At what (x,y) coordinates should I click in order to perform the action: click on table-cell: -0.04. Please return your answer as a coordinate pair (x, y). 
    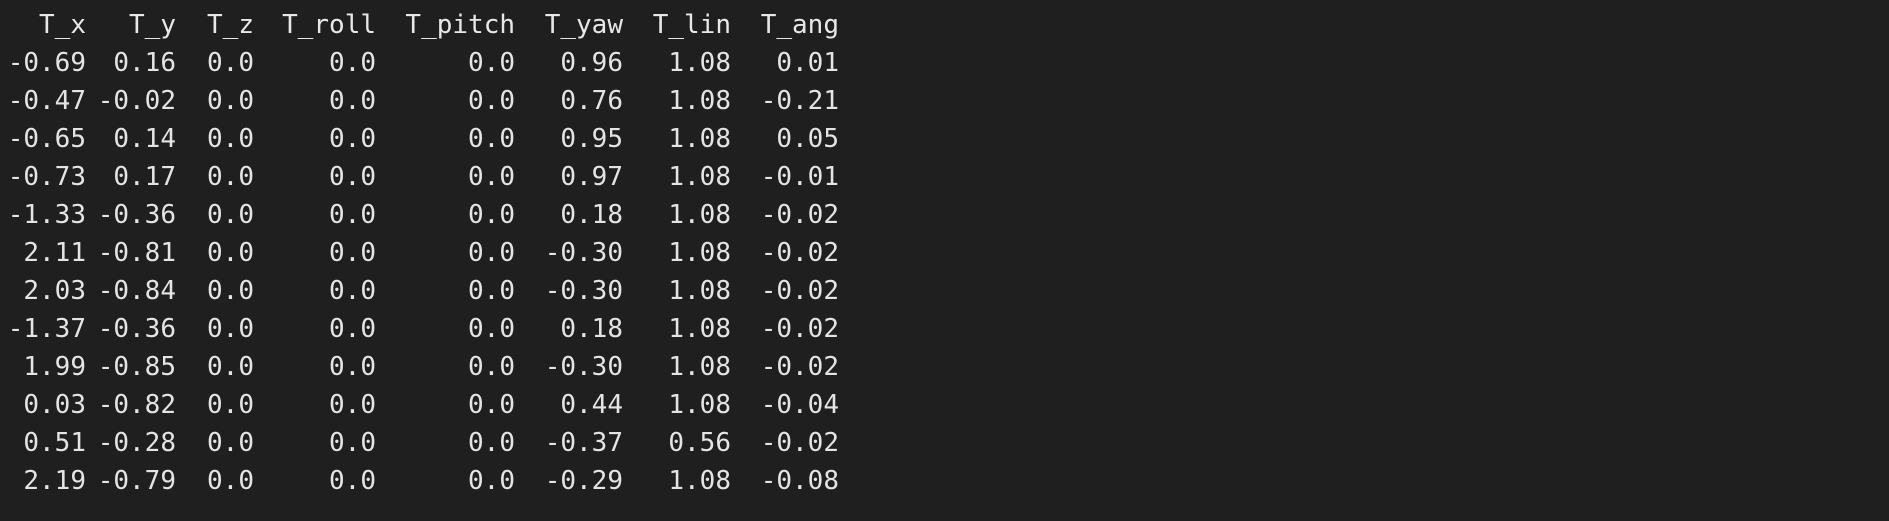
    Looking at the image, I should click on (799, 405).